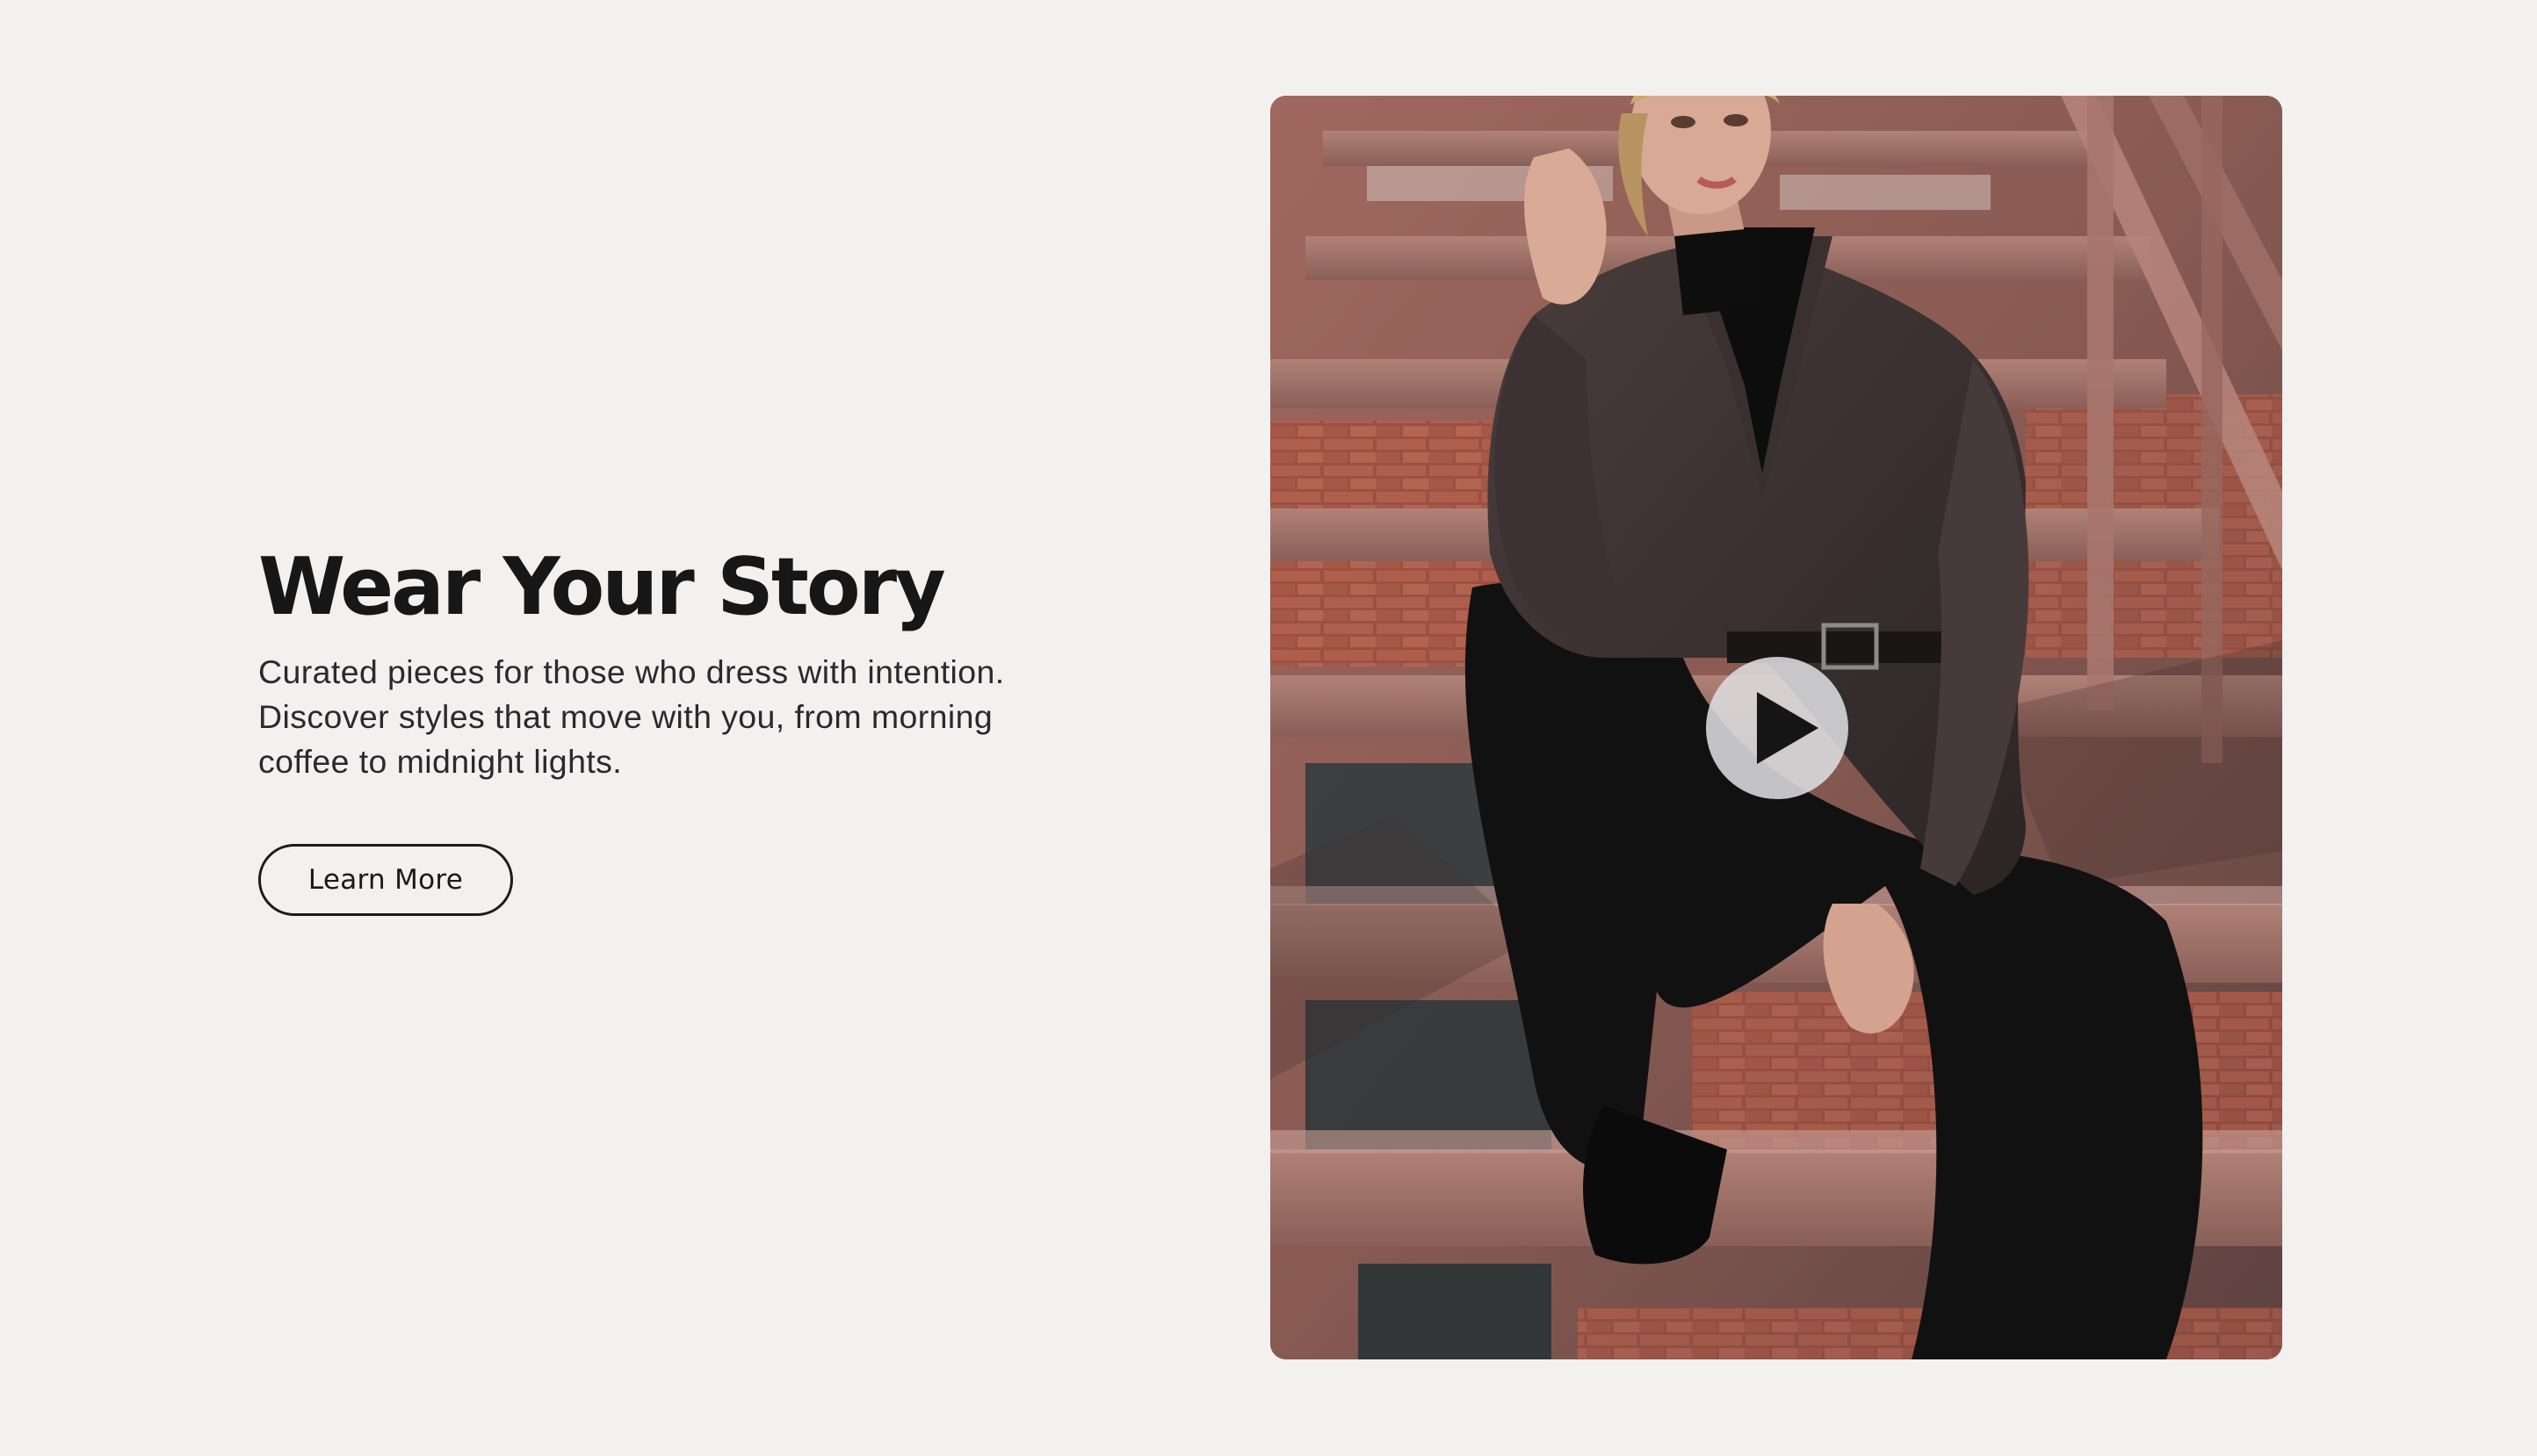 The height and width of the screenshot is (1456, 2537). Describe the element at coordinates (602, 587) in the screenshot. I see `hero-title: Wear Your Story` at that location.